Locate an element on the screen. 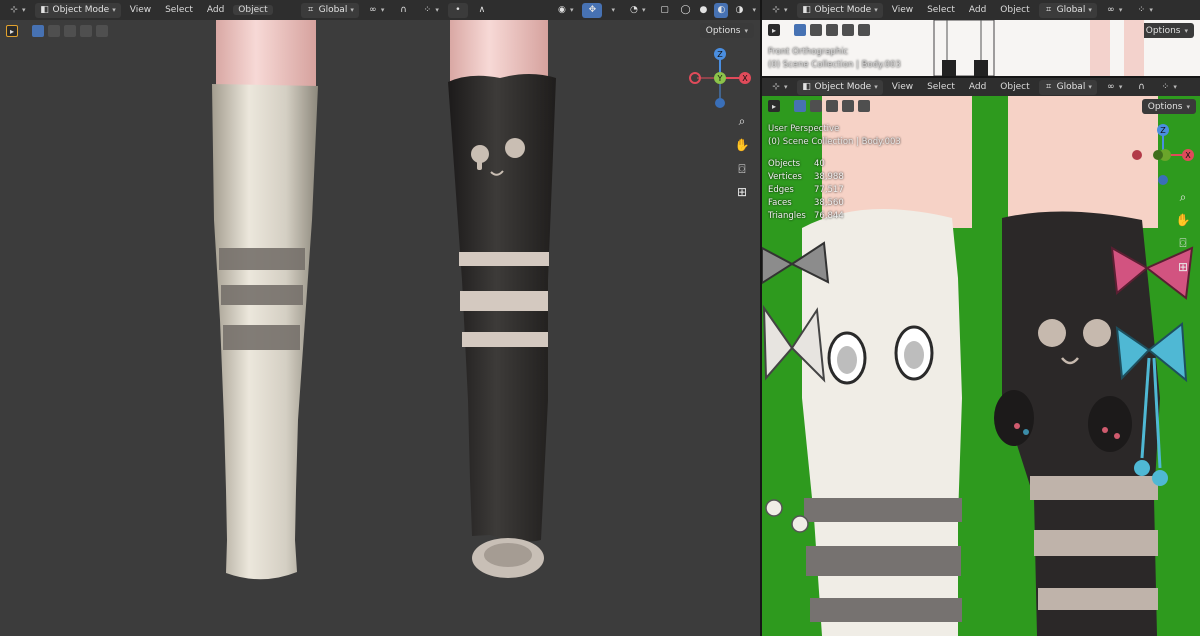  svg-text: X is located at coordinates (745, 78).